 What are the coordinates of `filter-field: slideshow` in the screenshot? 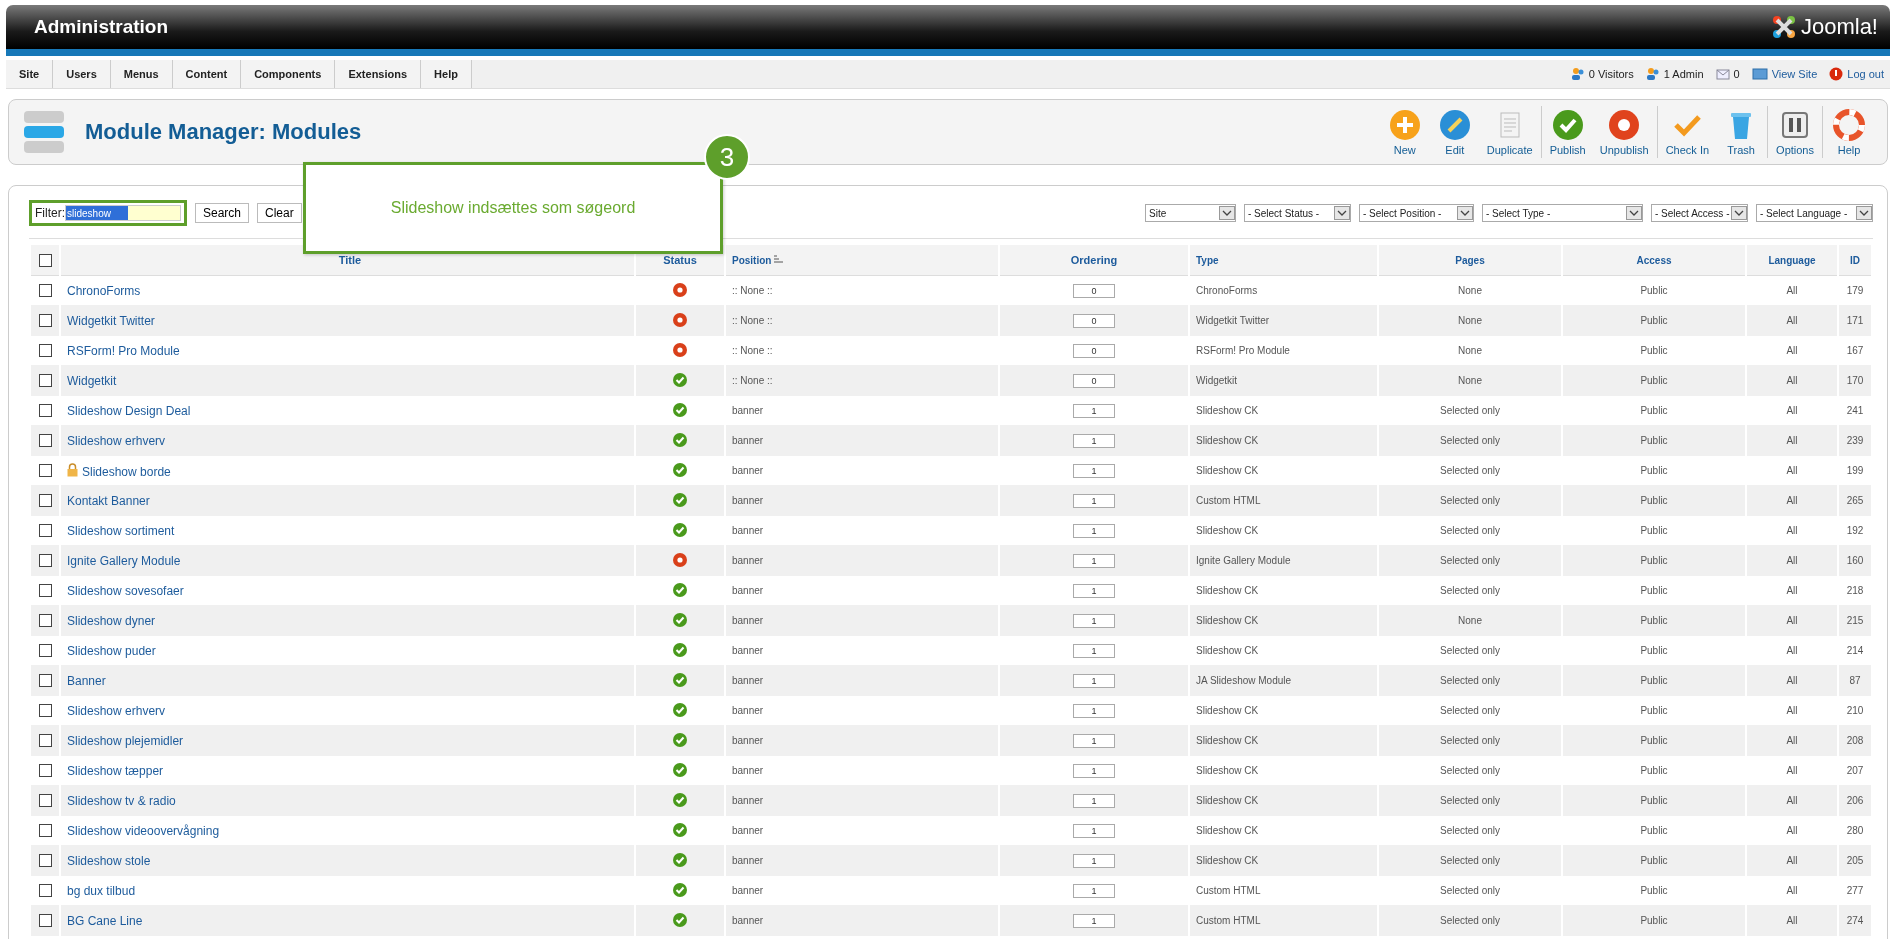 It's located at (123, 213).